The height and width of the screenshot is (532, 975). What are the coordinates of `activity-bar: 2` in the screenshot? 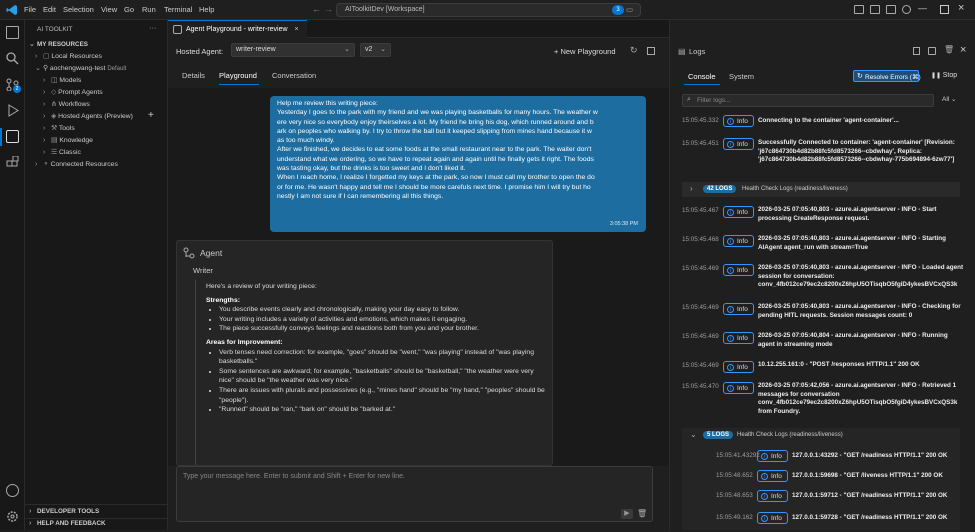 It's located at (12, 275).